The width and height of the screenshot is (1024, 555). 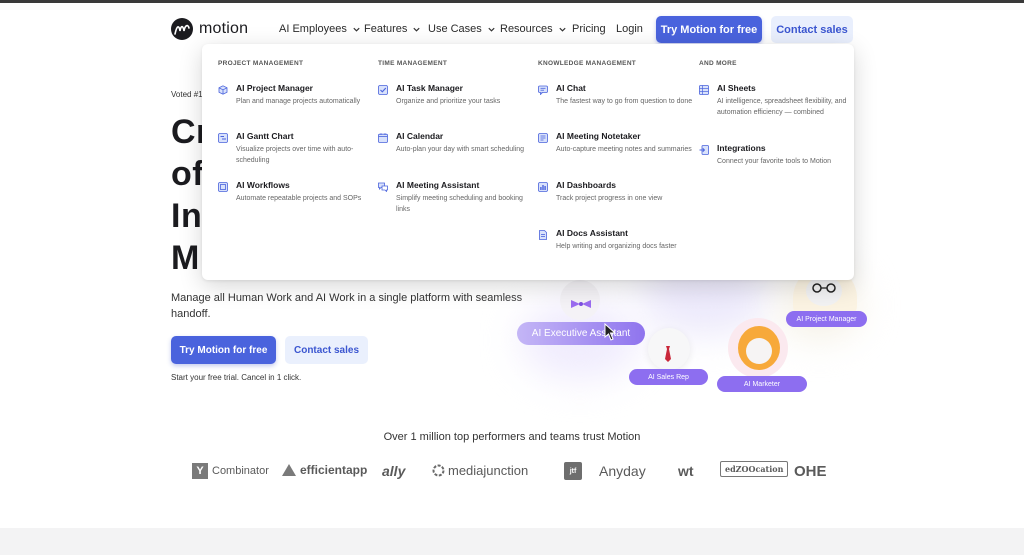 What do you see at coordinates (185, 258) in the screenshot?
I see `hero-headline-line-4: M` at bounding box center [185, 258].